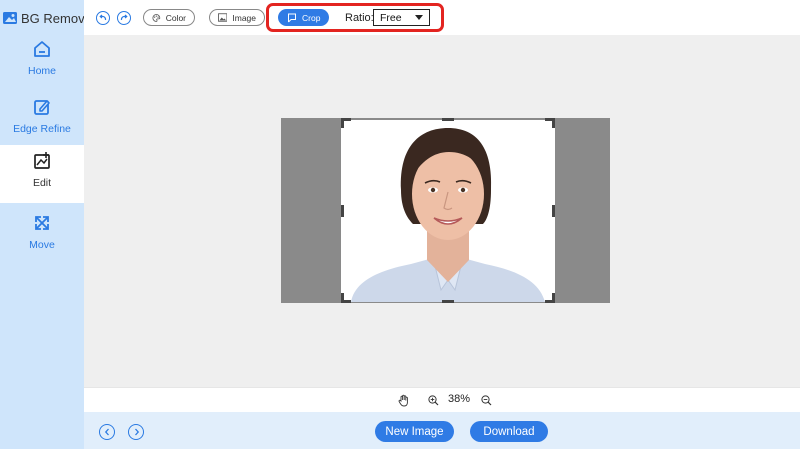  I want to click on hand-pan-icon, so click(404, 400).